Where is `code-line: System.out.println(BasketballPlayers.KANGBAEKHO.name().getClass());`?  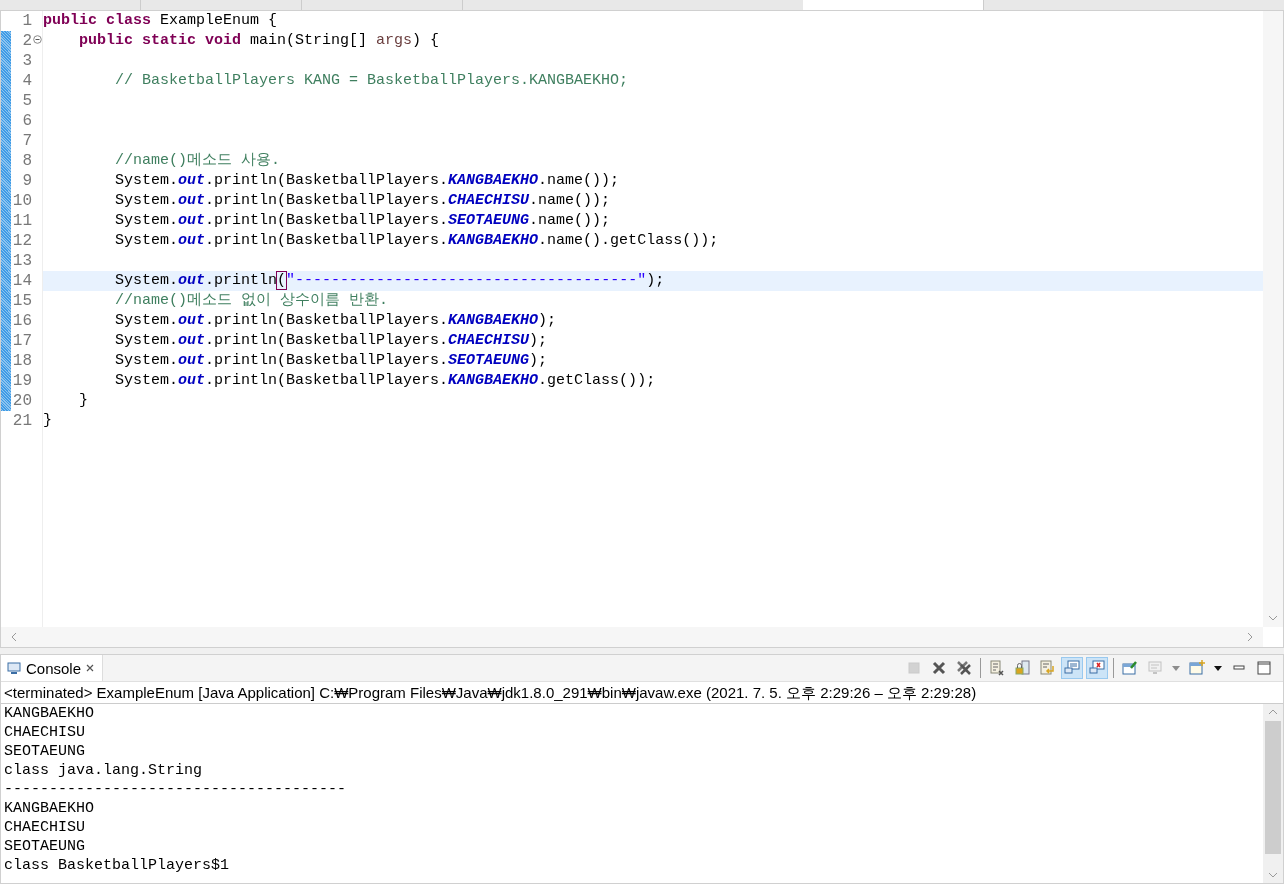
code-line: System.out.println(BasketballPlayers.KANGBAEKHO.name().getClass()); is located at coordinates (416, 241).